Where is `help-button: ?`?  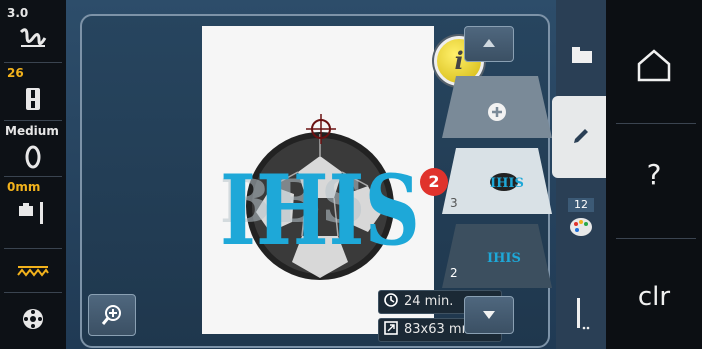 help-button: ? is located at coordinates (654, 175).